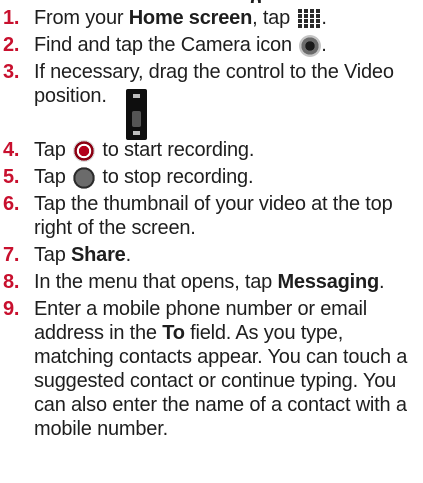  Describe the element at coordinates (11, 282) in the screenshot. I see `step-number: 8.` at that location.